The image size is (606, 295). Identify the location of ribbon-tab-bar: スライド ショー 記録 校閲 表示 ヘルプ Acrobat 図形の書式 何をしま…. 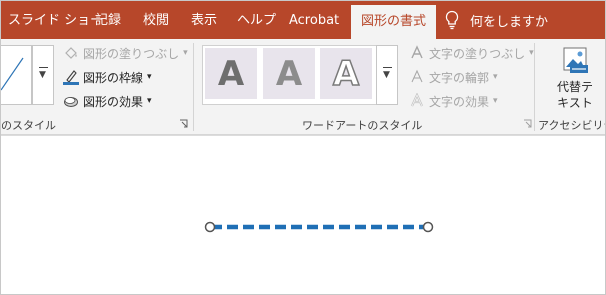
(303, 20).